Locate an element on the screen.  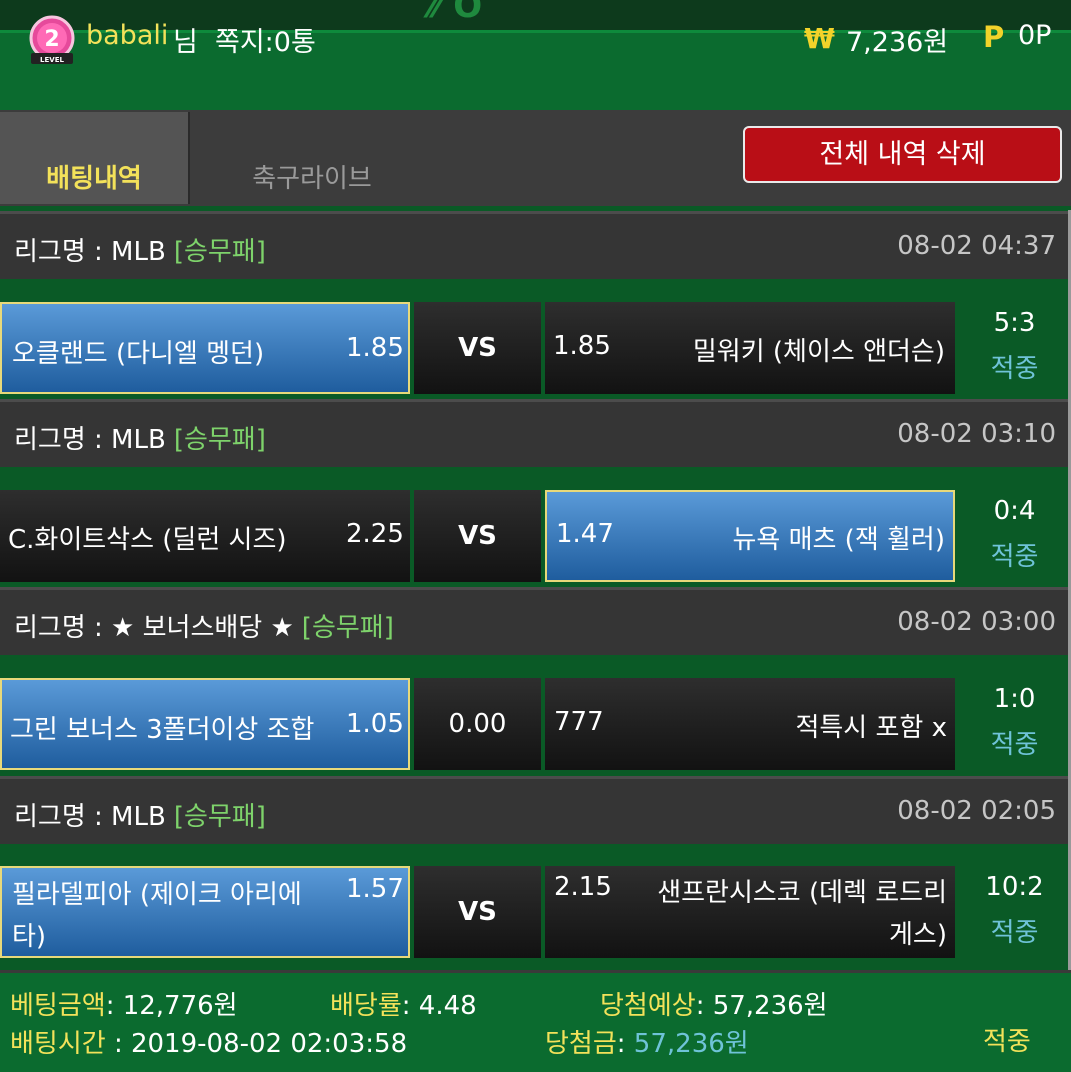
payout-label: 당첨금 is located at coordinates (581, 1044).